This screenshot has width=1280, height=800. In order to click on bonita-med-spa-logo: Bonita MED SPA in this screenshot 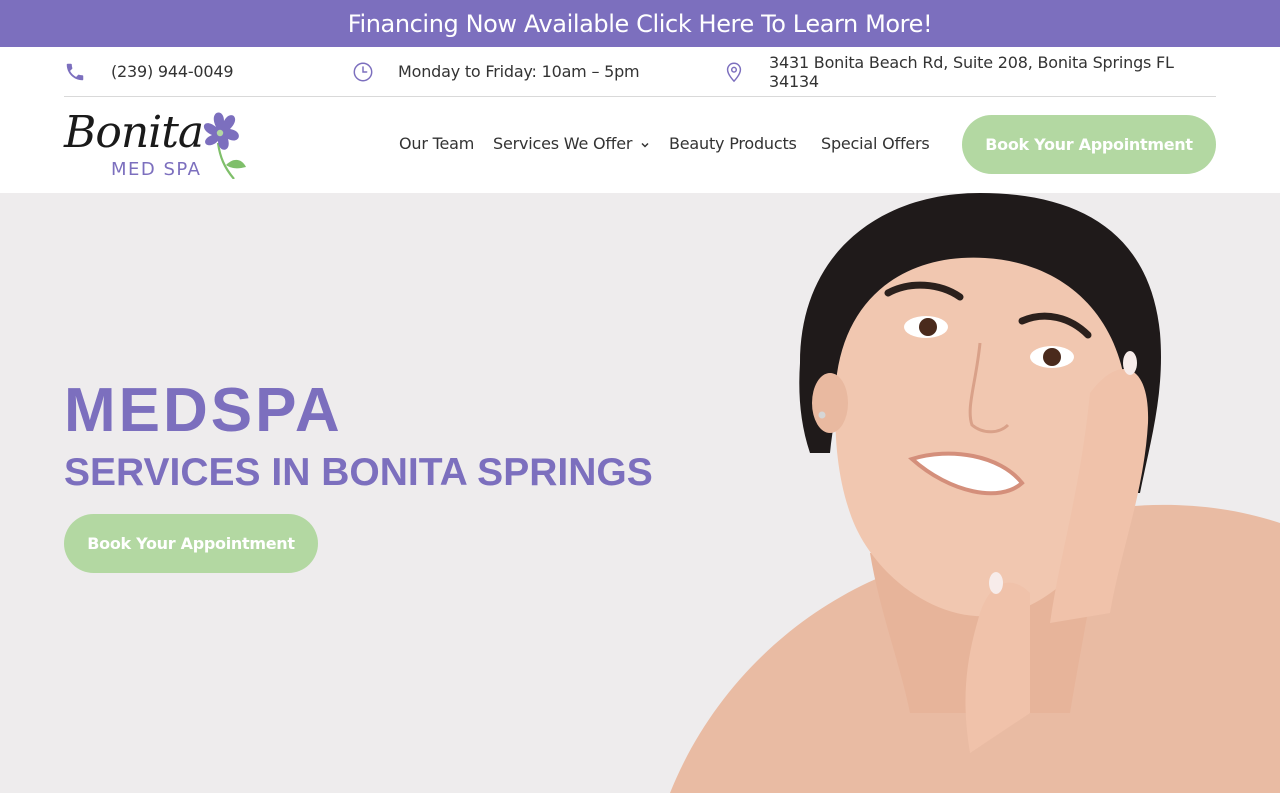, I will do `click(157, 145)`.